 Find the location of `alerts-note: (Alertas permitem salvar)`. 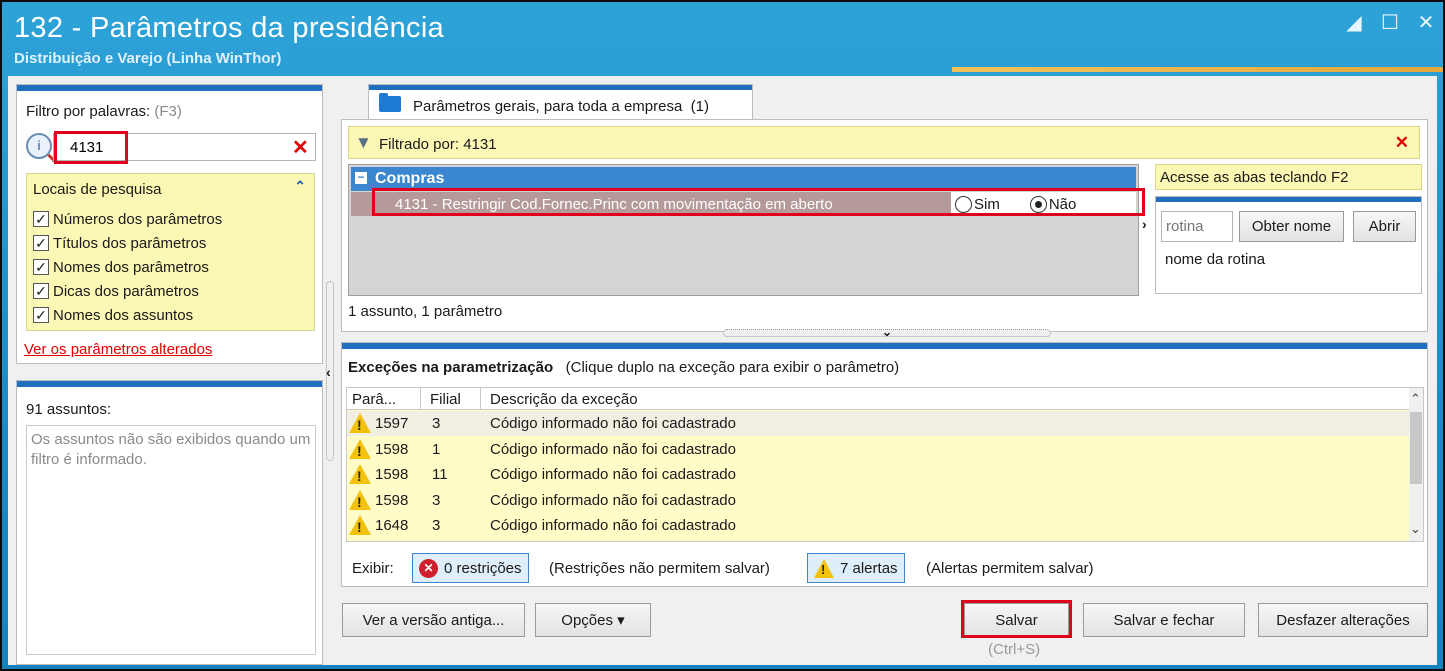

alerts-note: (Alertas permitem salvar) is located at coordinates (1010, 568).